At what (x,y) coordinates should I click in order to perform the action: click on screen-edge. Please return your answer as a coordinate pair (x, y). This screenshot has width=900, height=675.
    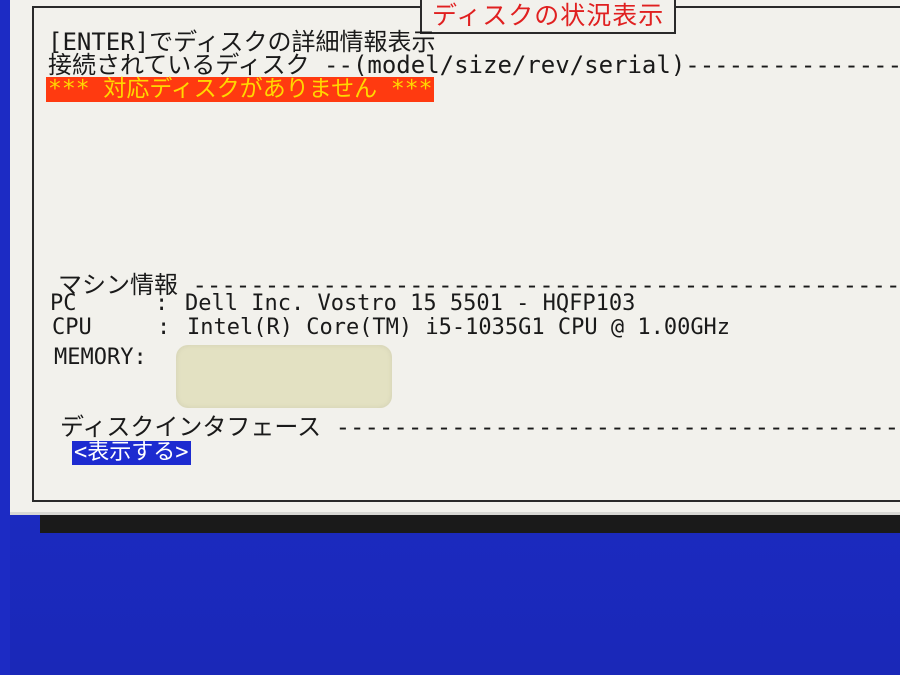
    Looking at the image, I should click on (5, 337).